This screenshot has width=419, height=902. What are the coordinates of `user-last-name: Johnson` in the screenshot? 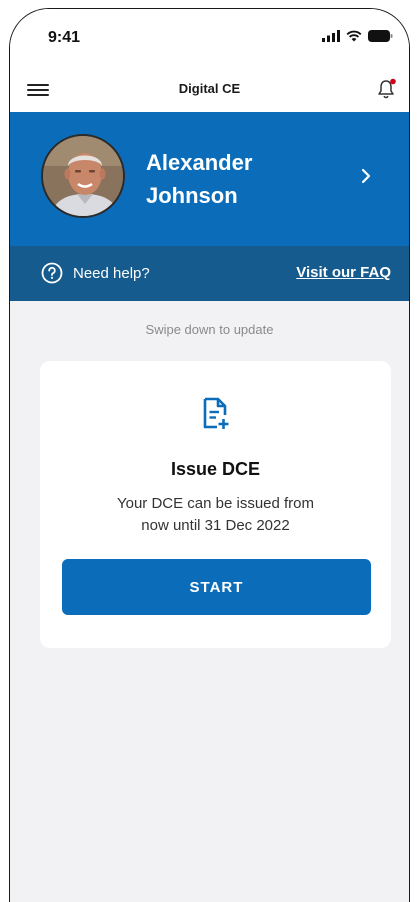 It's located at (192, 195).